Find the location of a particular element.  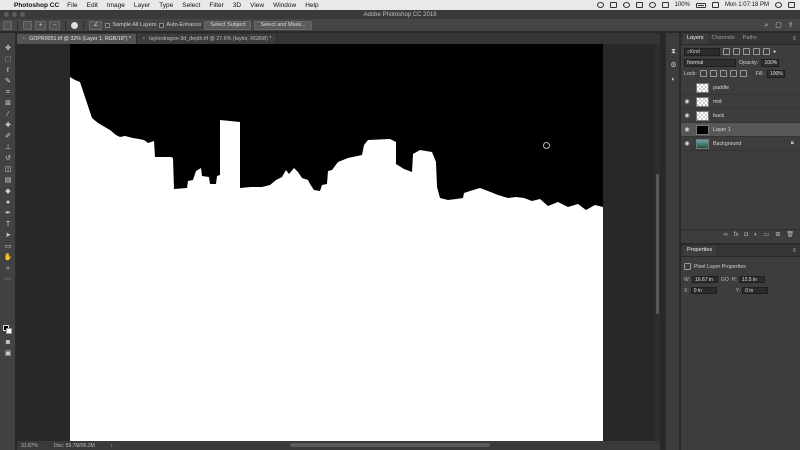

opacity-field: 100% is located at coordinates (770, 62).